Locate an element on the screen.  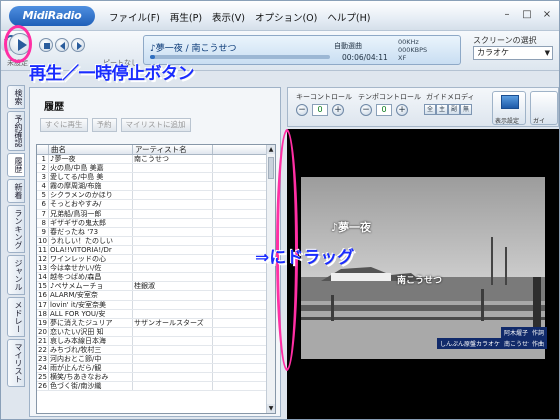
table-row: 3 愛してる/中島 美 is located at coordinates (152, 178).